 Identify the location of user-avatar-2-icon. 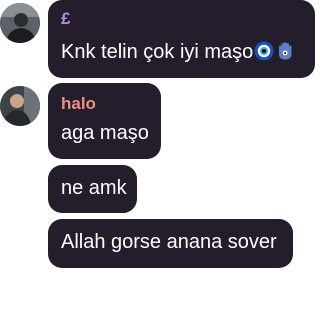
(20, 106).